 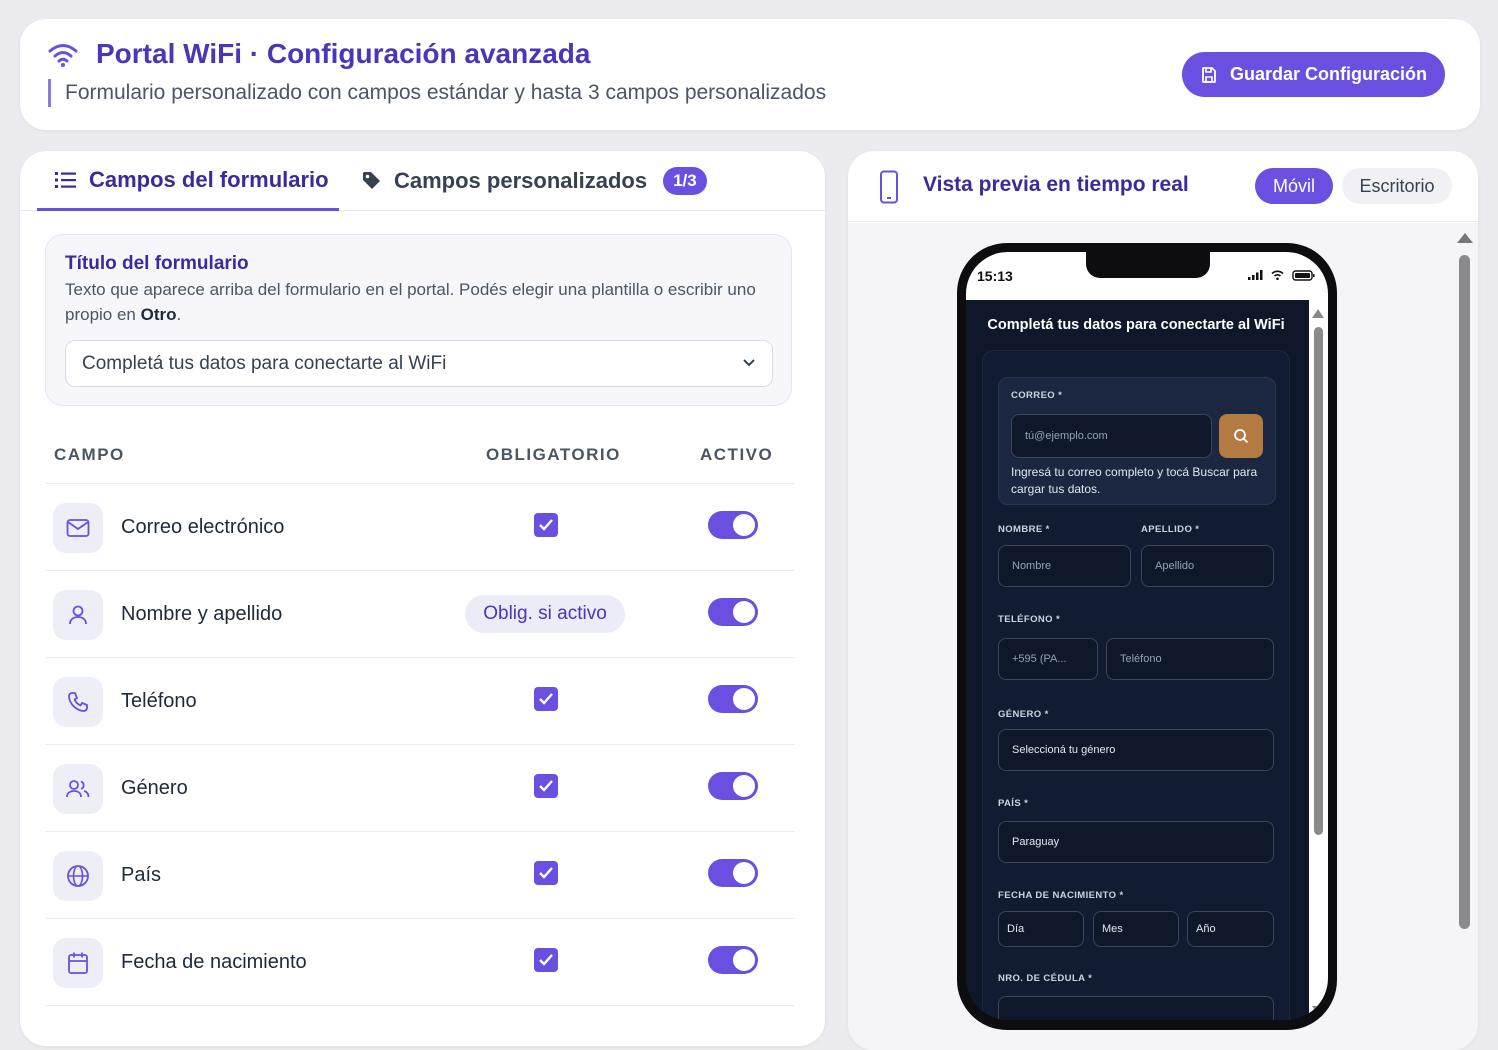 I want to click on email-label: CORREO *, so click(x=1037, y=395).